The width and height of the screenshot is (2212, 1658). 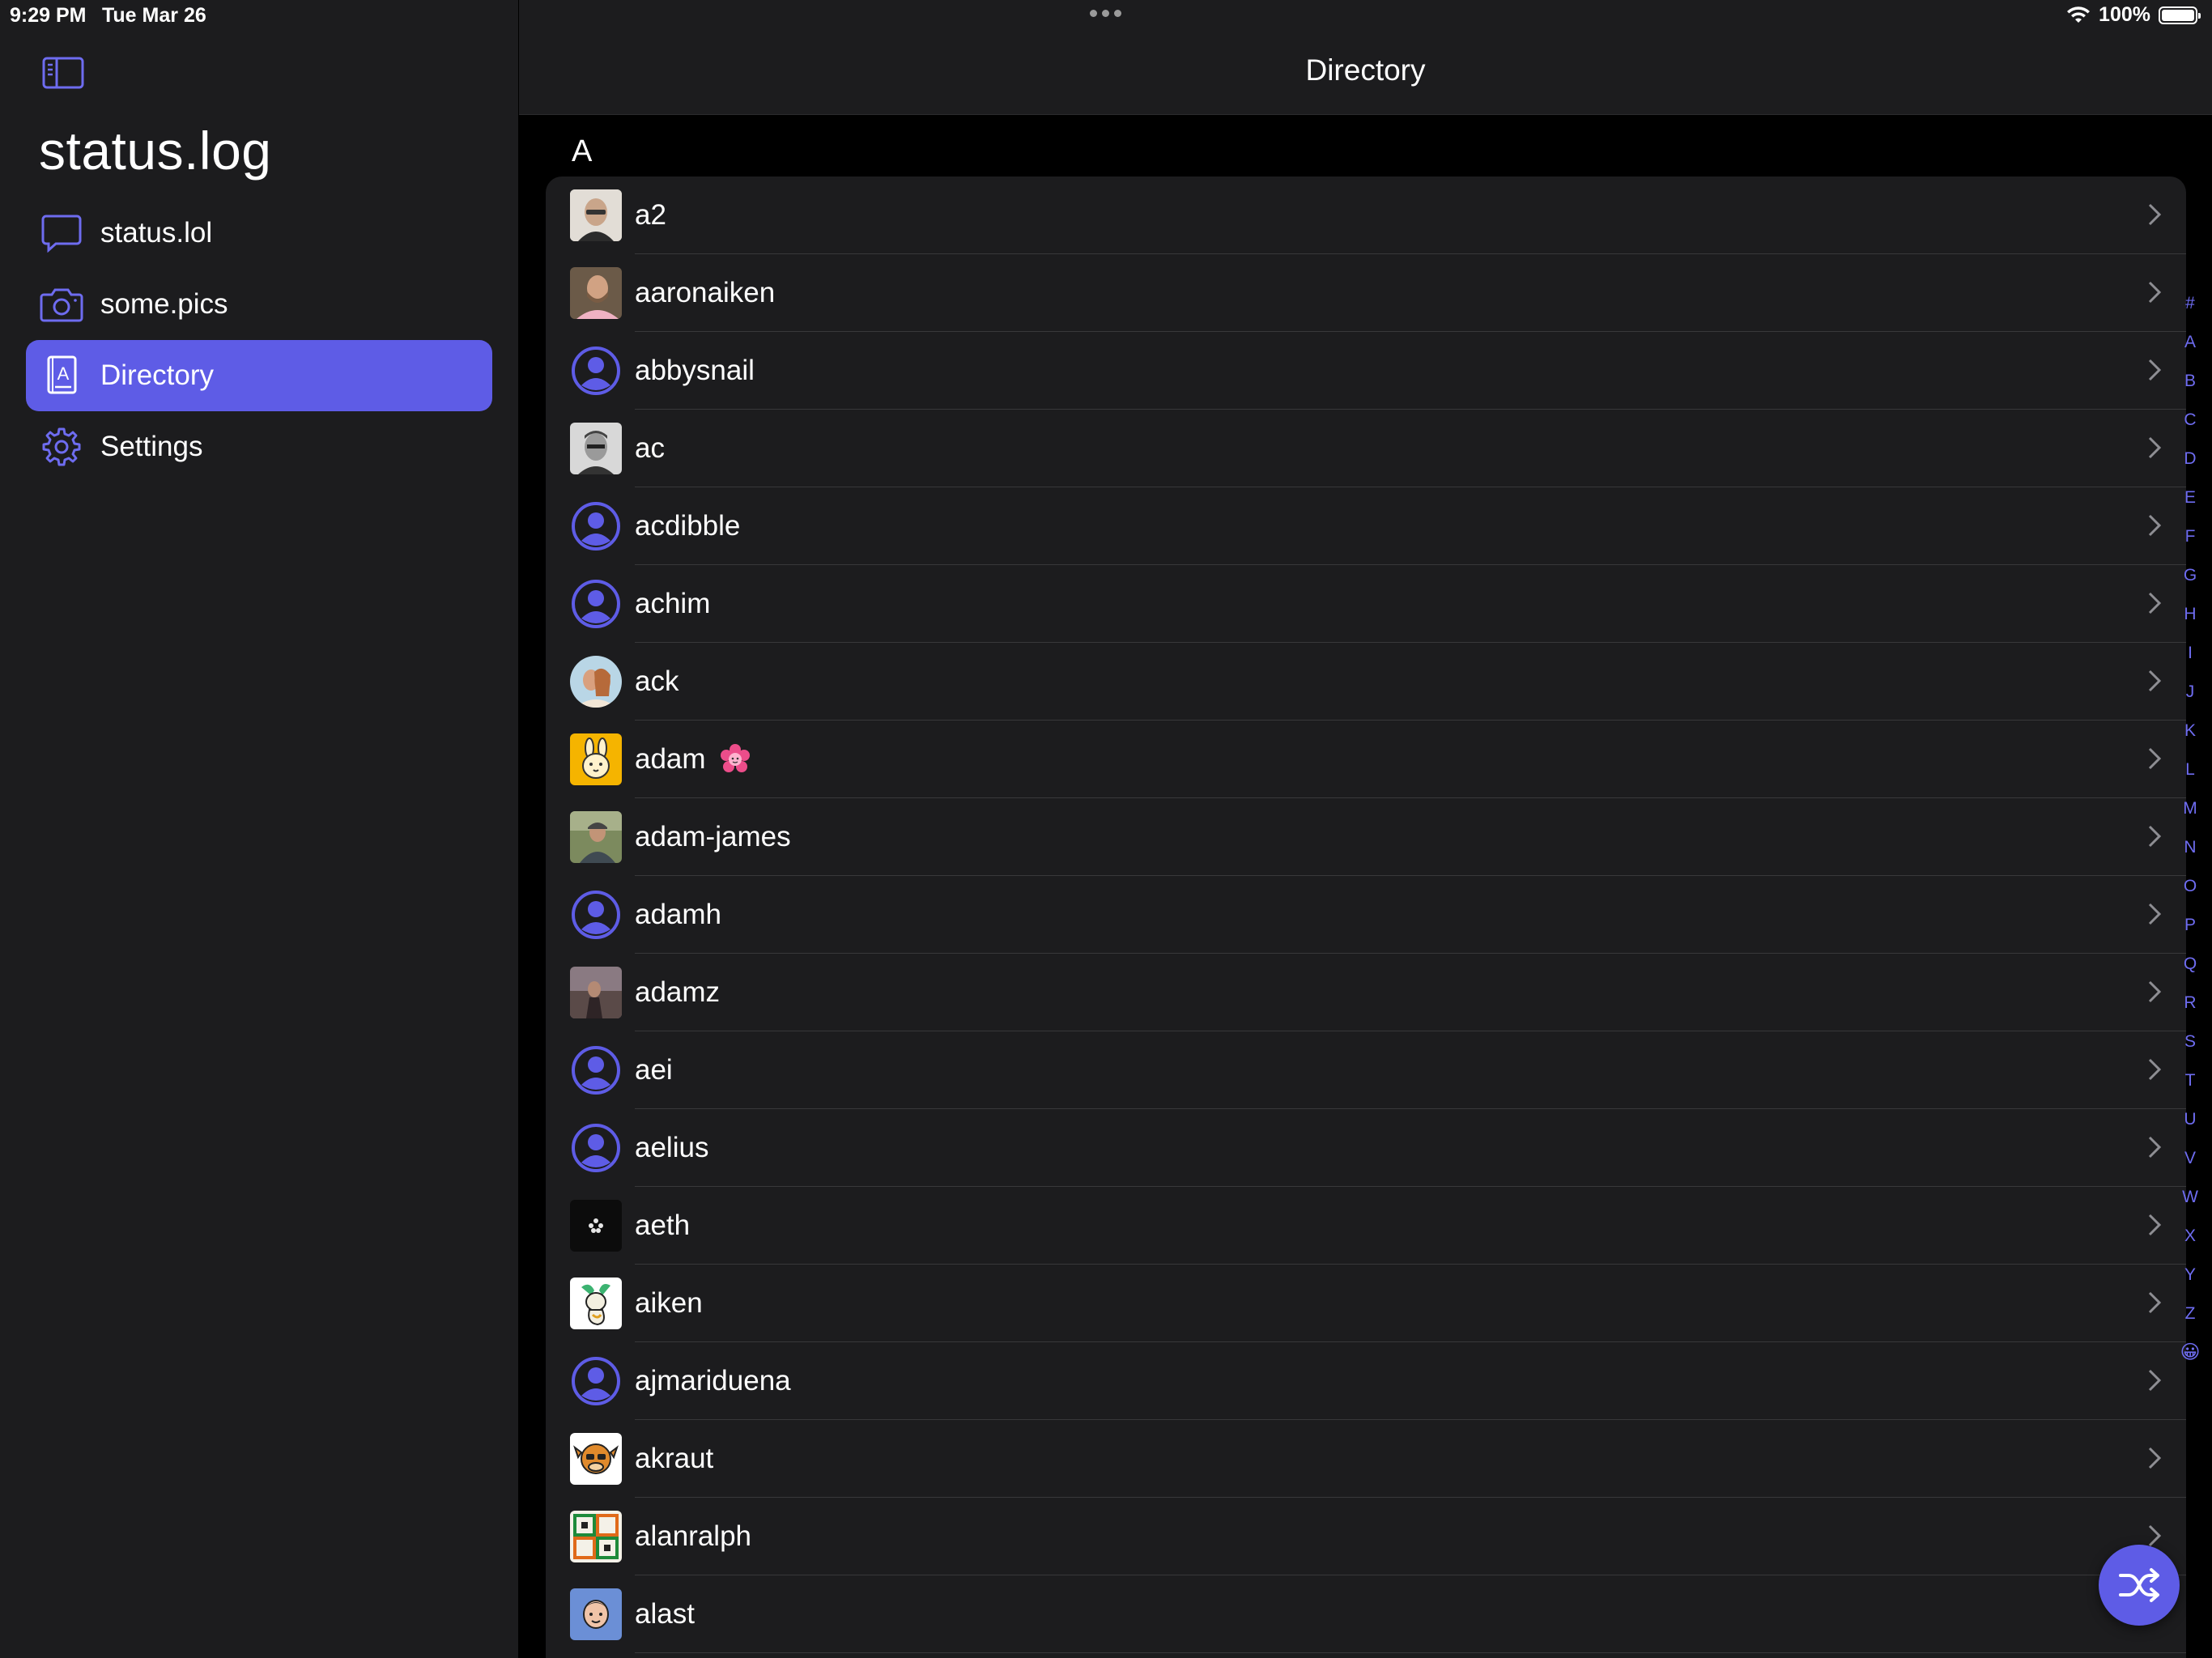 I want to click on index-letter: O, so click(x=2190, y=897).